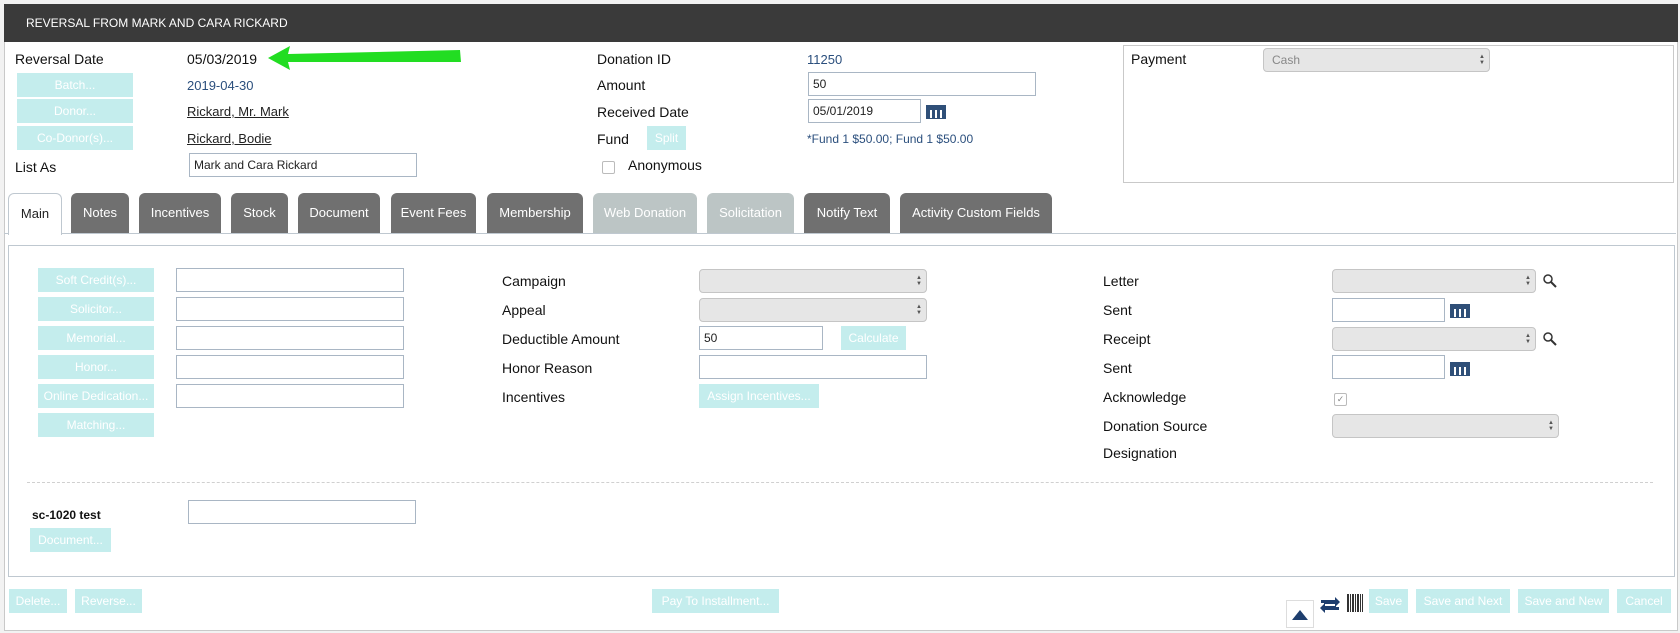 Image resolution: width=1680 pixels, height=633 pixels. What do you see at coordinates (100, 213) in the screenshot?
I see `tab-notes: Notes` at bounding box center [100, 213].